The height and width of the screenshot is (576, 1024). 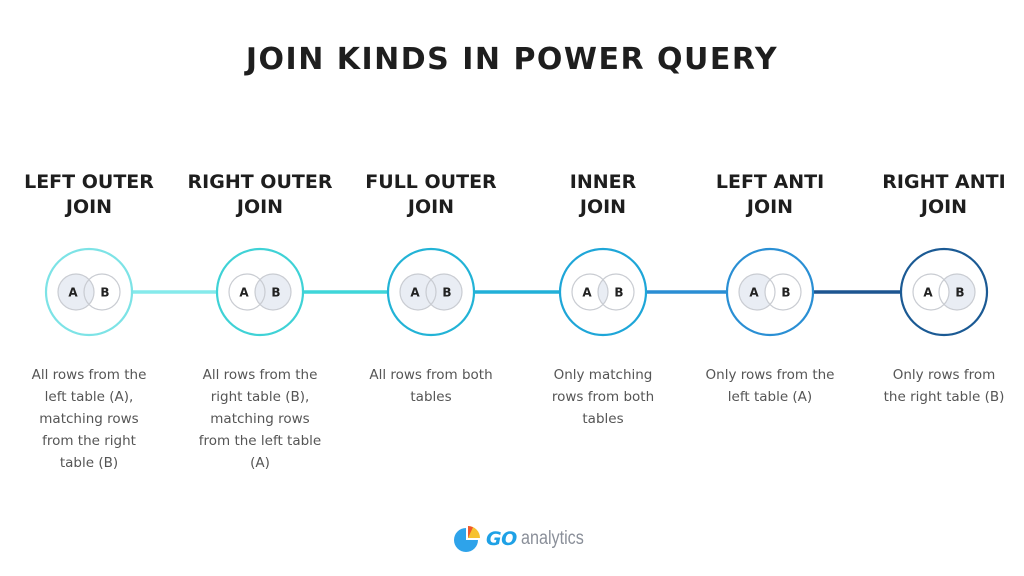 I want to click on logo: GO analytics, so click(x=523, y=539).